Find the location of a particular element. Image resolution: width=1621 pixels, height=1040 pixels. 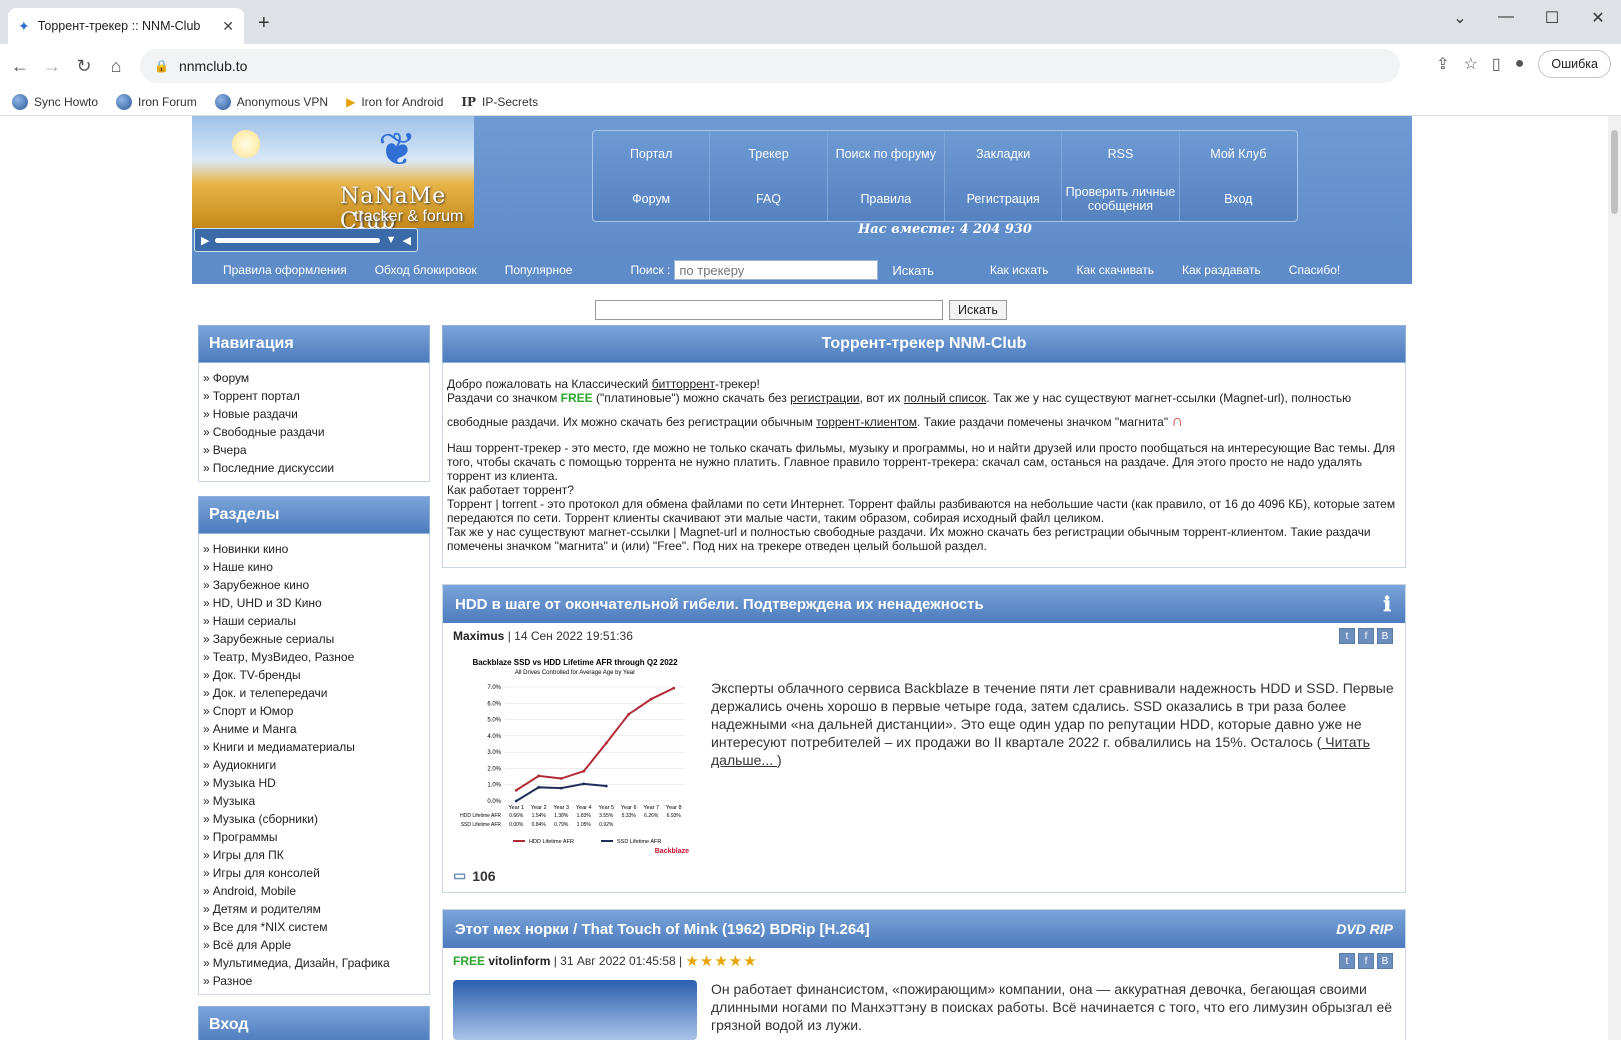

main-search-button: Искать is located at coordinates (978, 310).